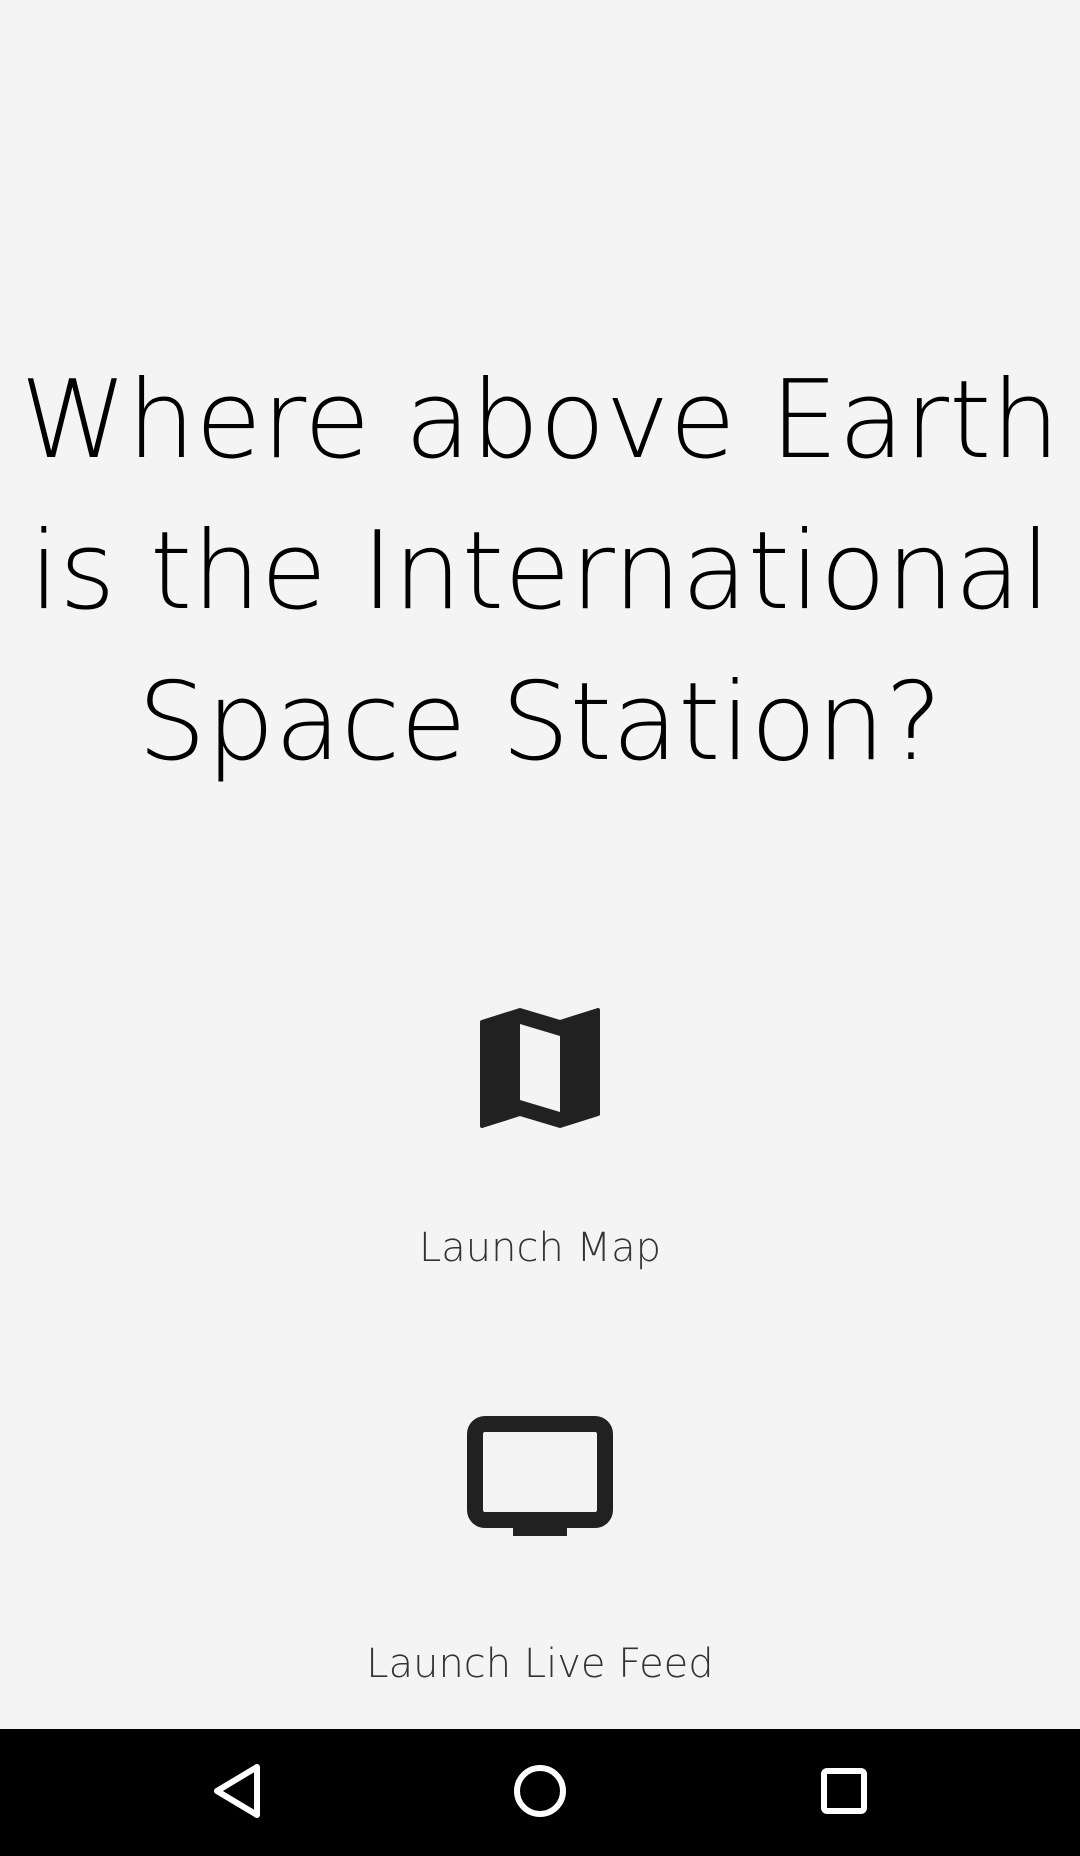 The width and height of the screenshot is (1080, 1856). I want to click on home-button, so click(540, 1792).